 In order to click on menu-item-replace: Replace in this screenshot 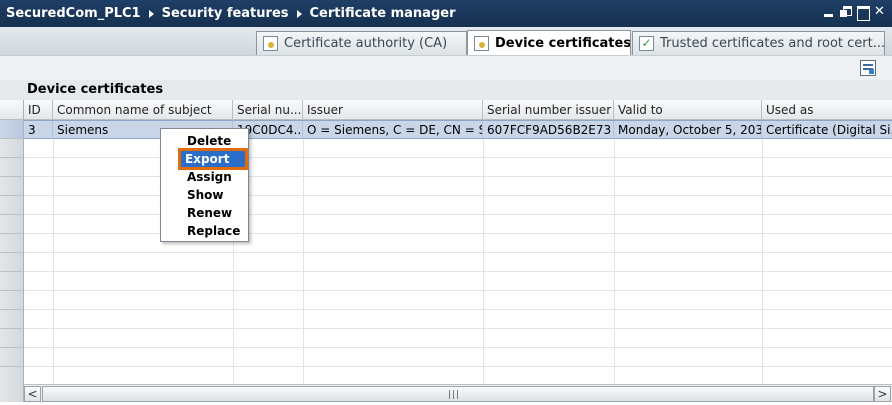, I will do `click(204, 231)`.